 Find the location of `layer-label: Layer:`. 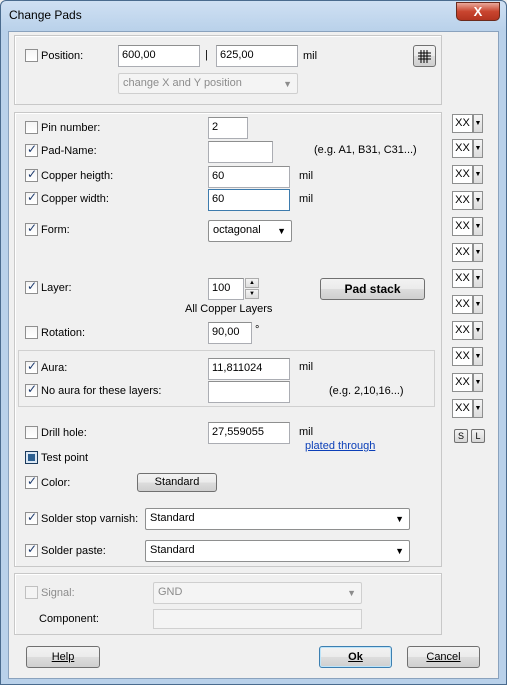

layer-label: Layer: is located at coordinates (56, 288).